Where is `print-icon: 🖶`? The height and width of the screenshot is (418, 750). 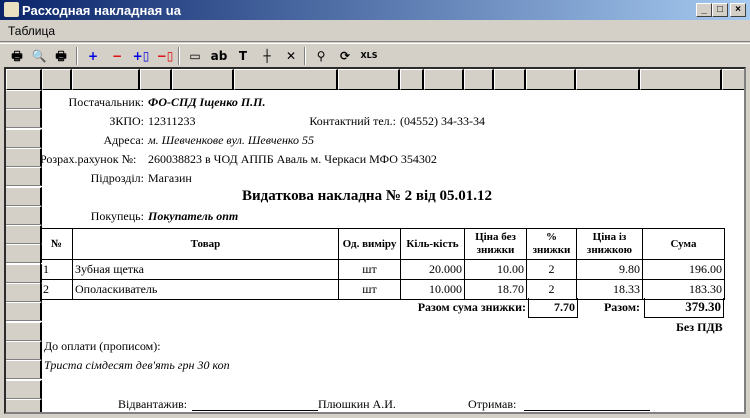 print-icon: 🖶 is located at coordinates (17, 56).